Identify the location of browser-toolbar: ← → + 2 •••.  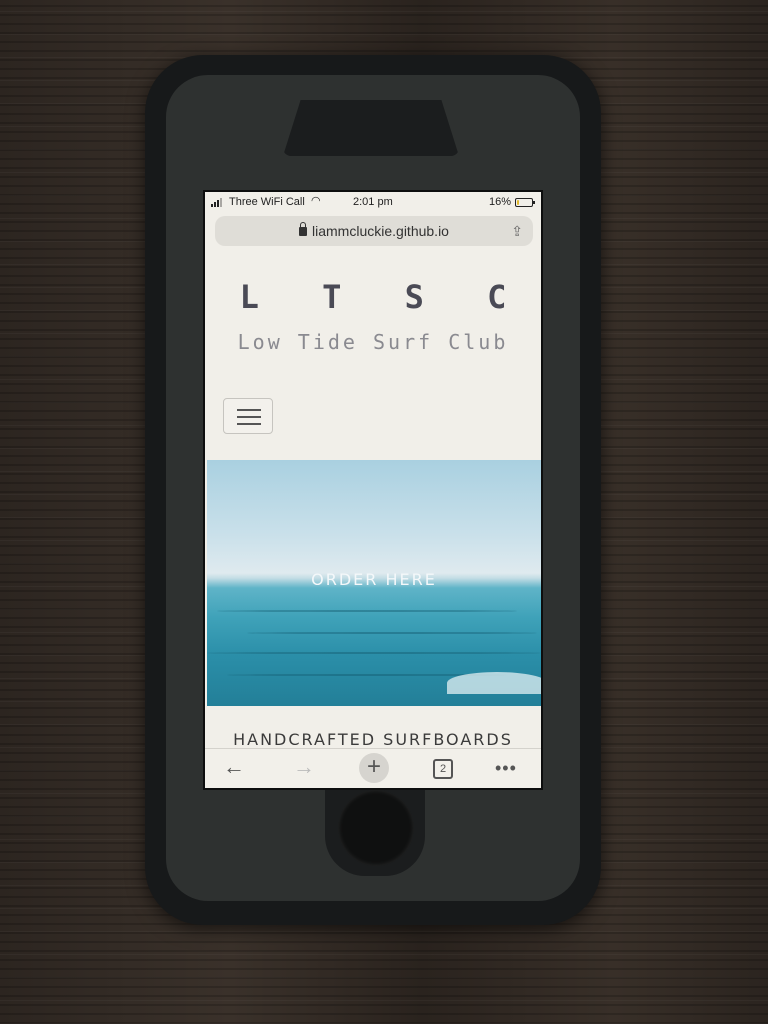
(373, 768).